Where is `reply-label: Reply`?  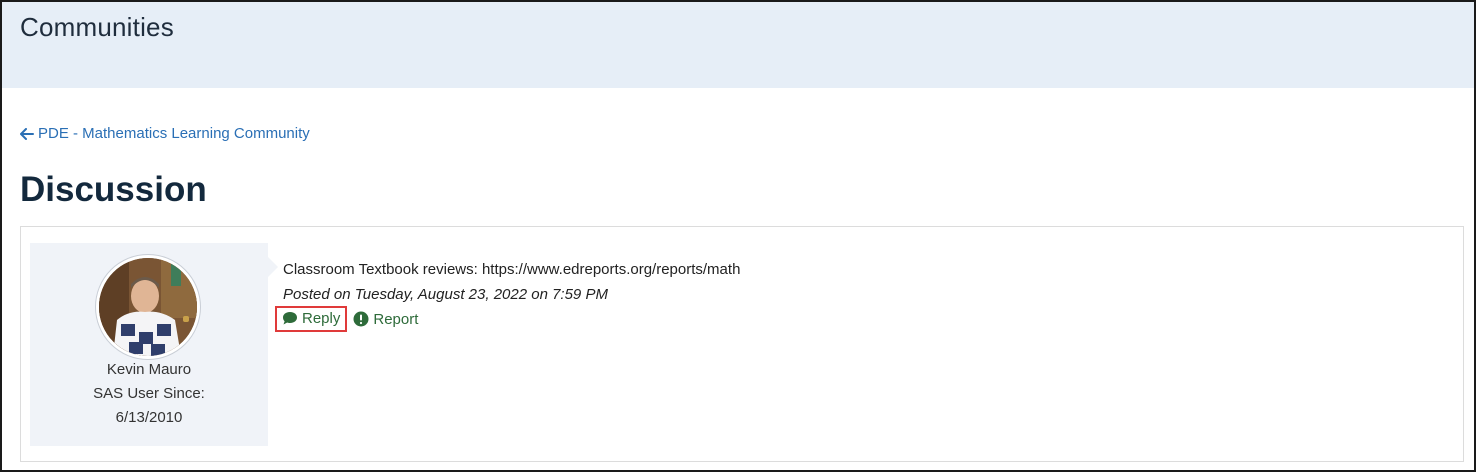
reply-label: Reply is located at coordinates (321, 318).